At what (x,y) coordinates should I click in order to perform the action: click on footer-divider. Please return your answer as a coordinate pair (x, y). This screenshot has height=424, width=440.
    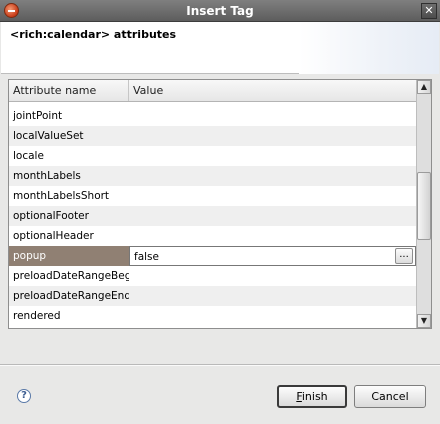
    Looking at the image, I should click on (220, 365).